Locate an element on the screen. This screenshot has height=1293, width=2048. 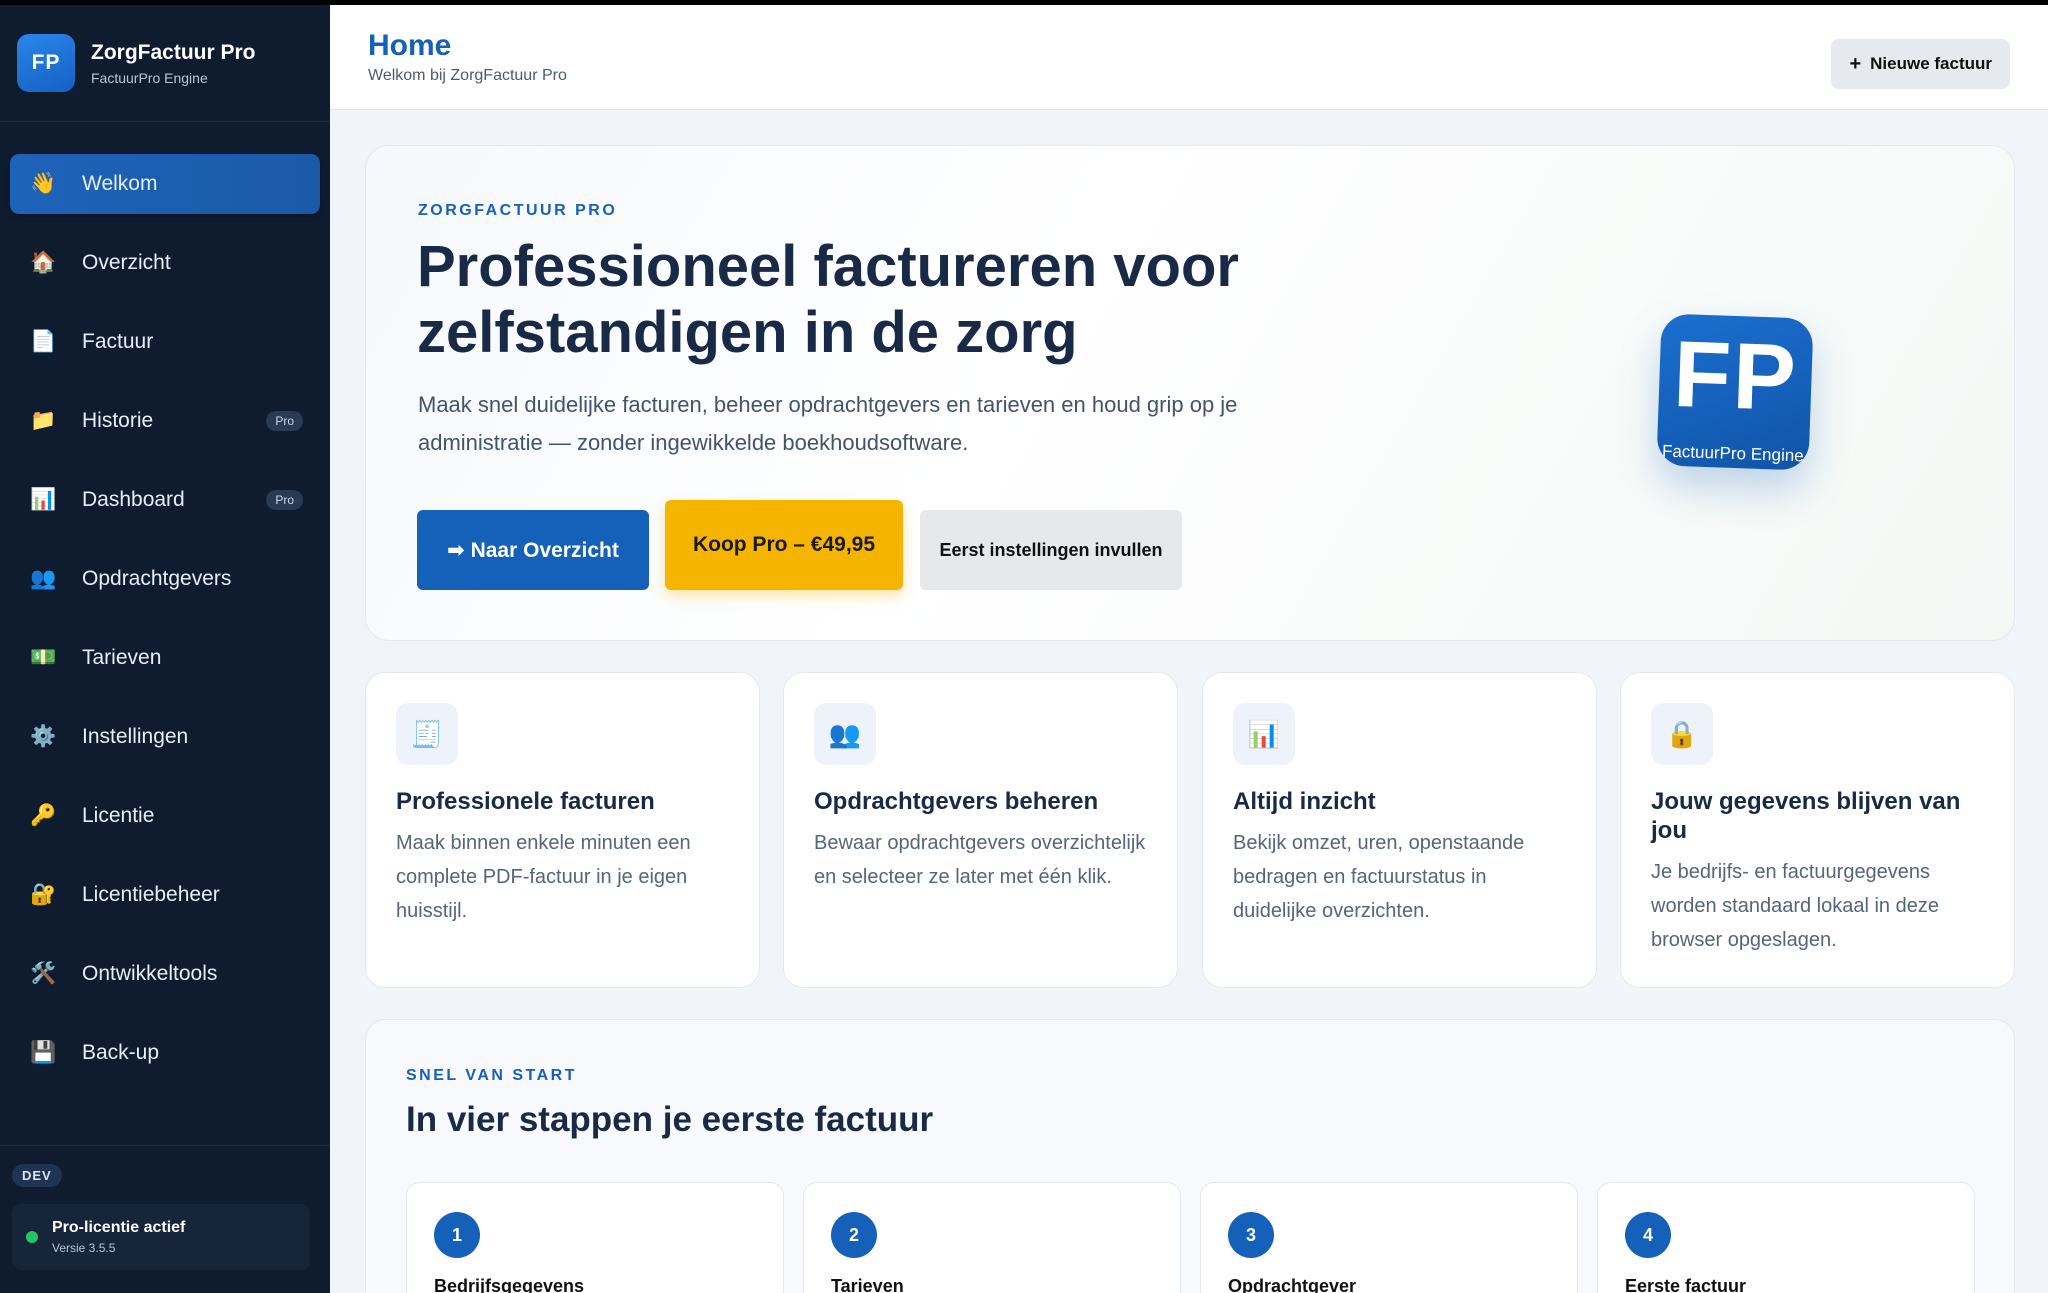
wave-icon: 👋 is located at coordinates (43, 183).